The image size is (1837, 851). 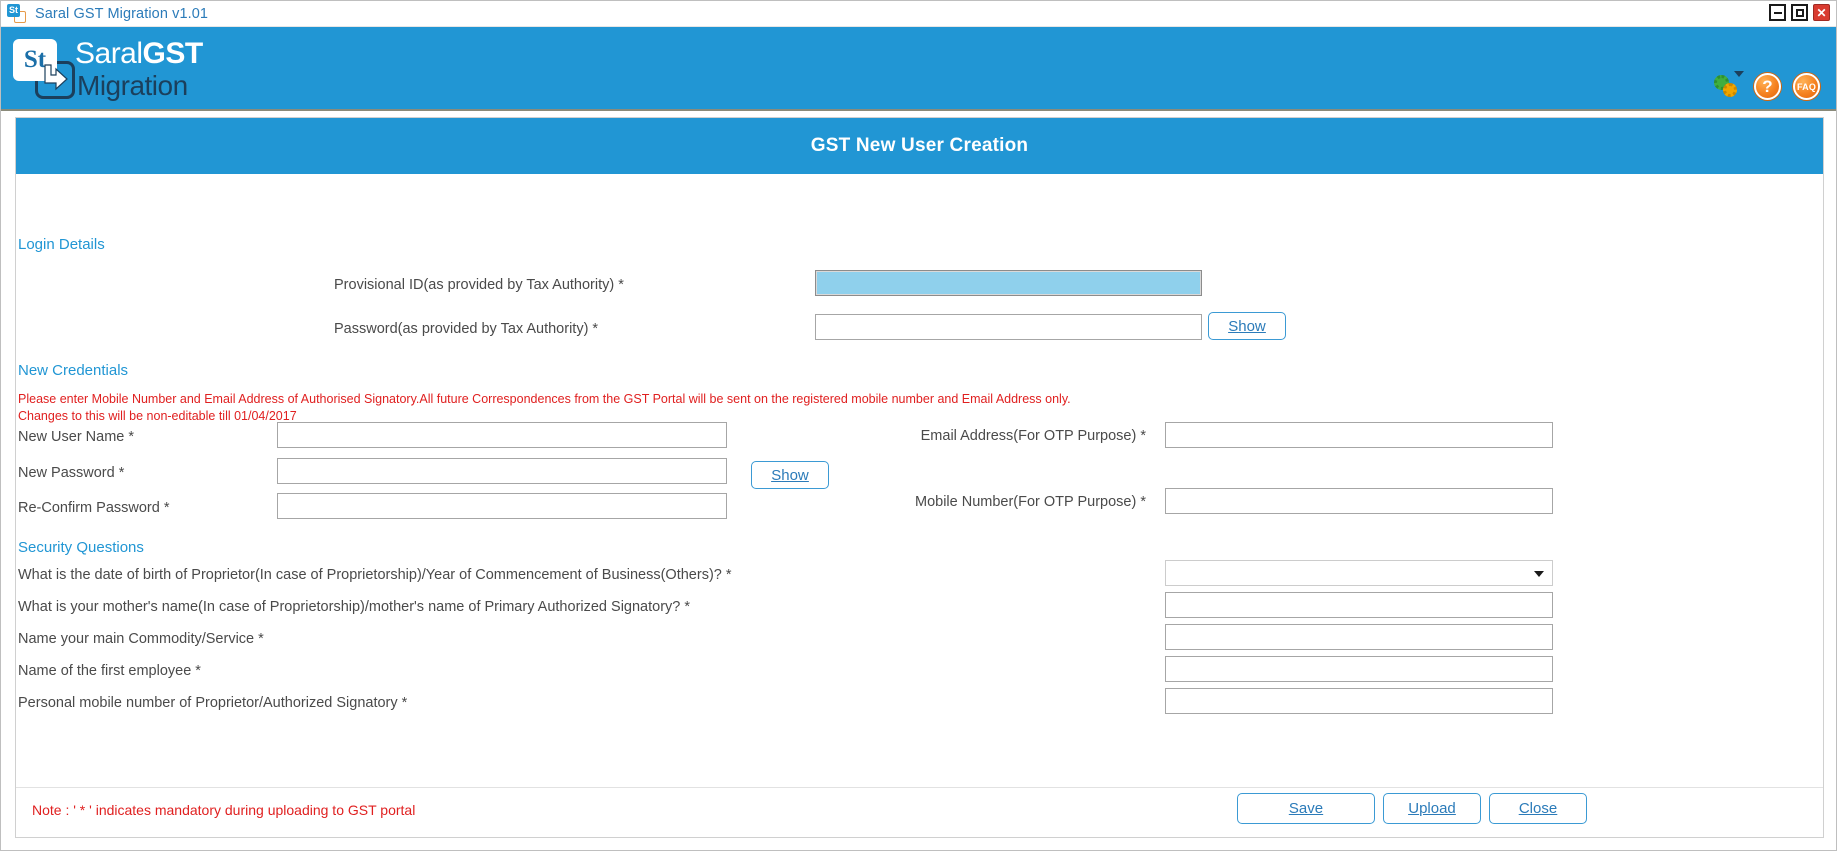 I want to click on chevron-down-icon, so click(x=1739, y=73).